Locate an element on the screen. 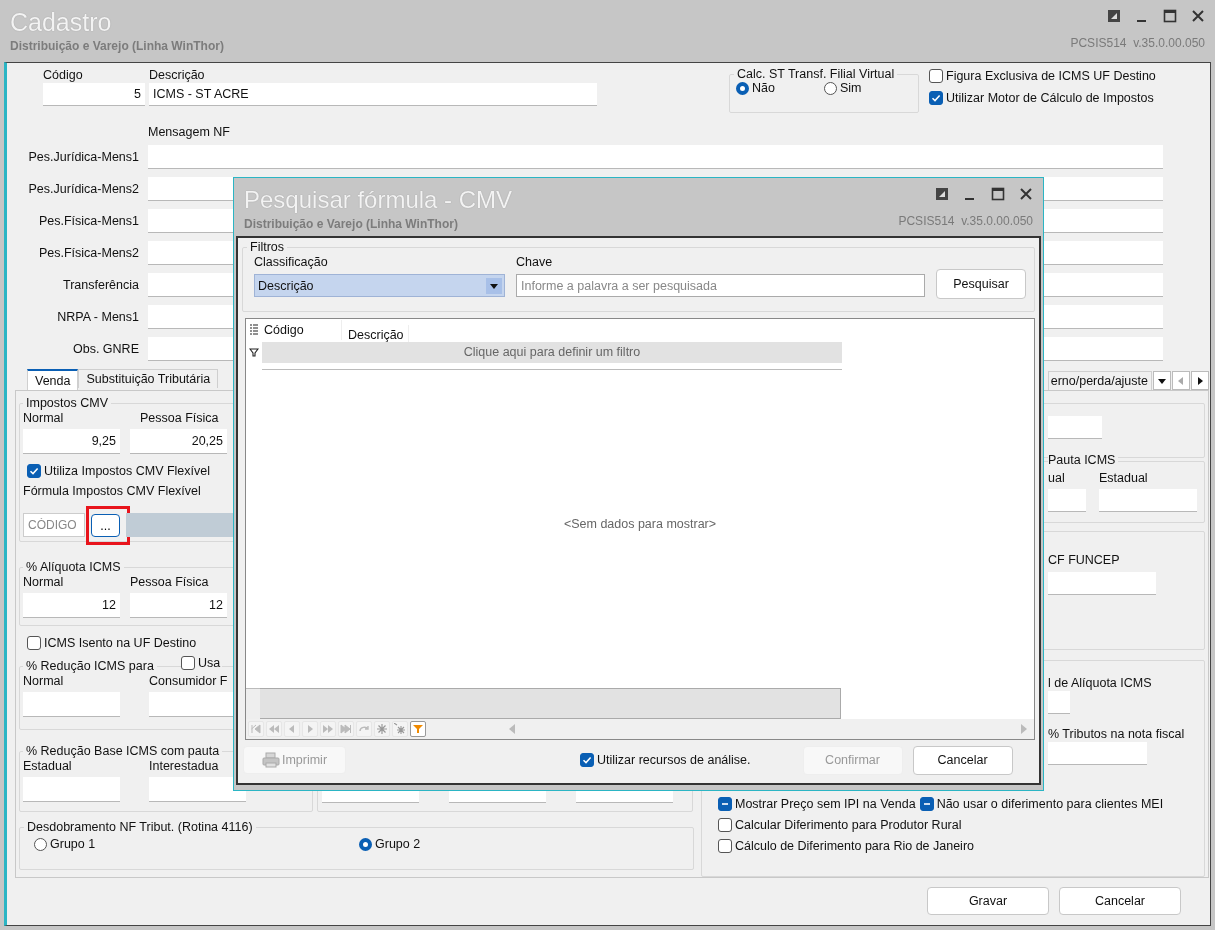 This screenshot has width=1215, height=930. checkbox: Calcular Diferimento para Produtor Rural is located at coordinates (840, 825).